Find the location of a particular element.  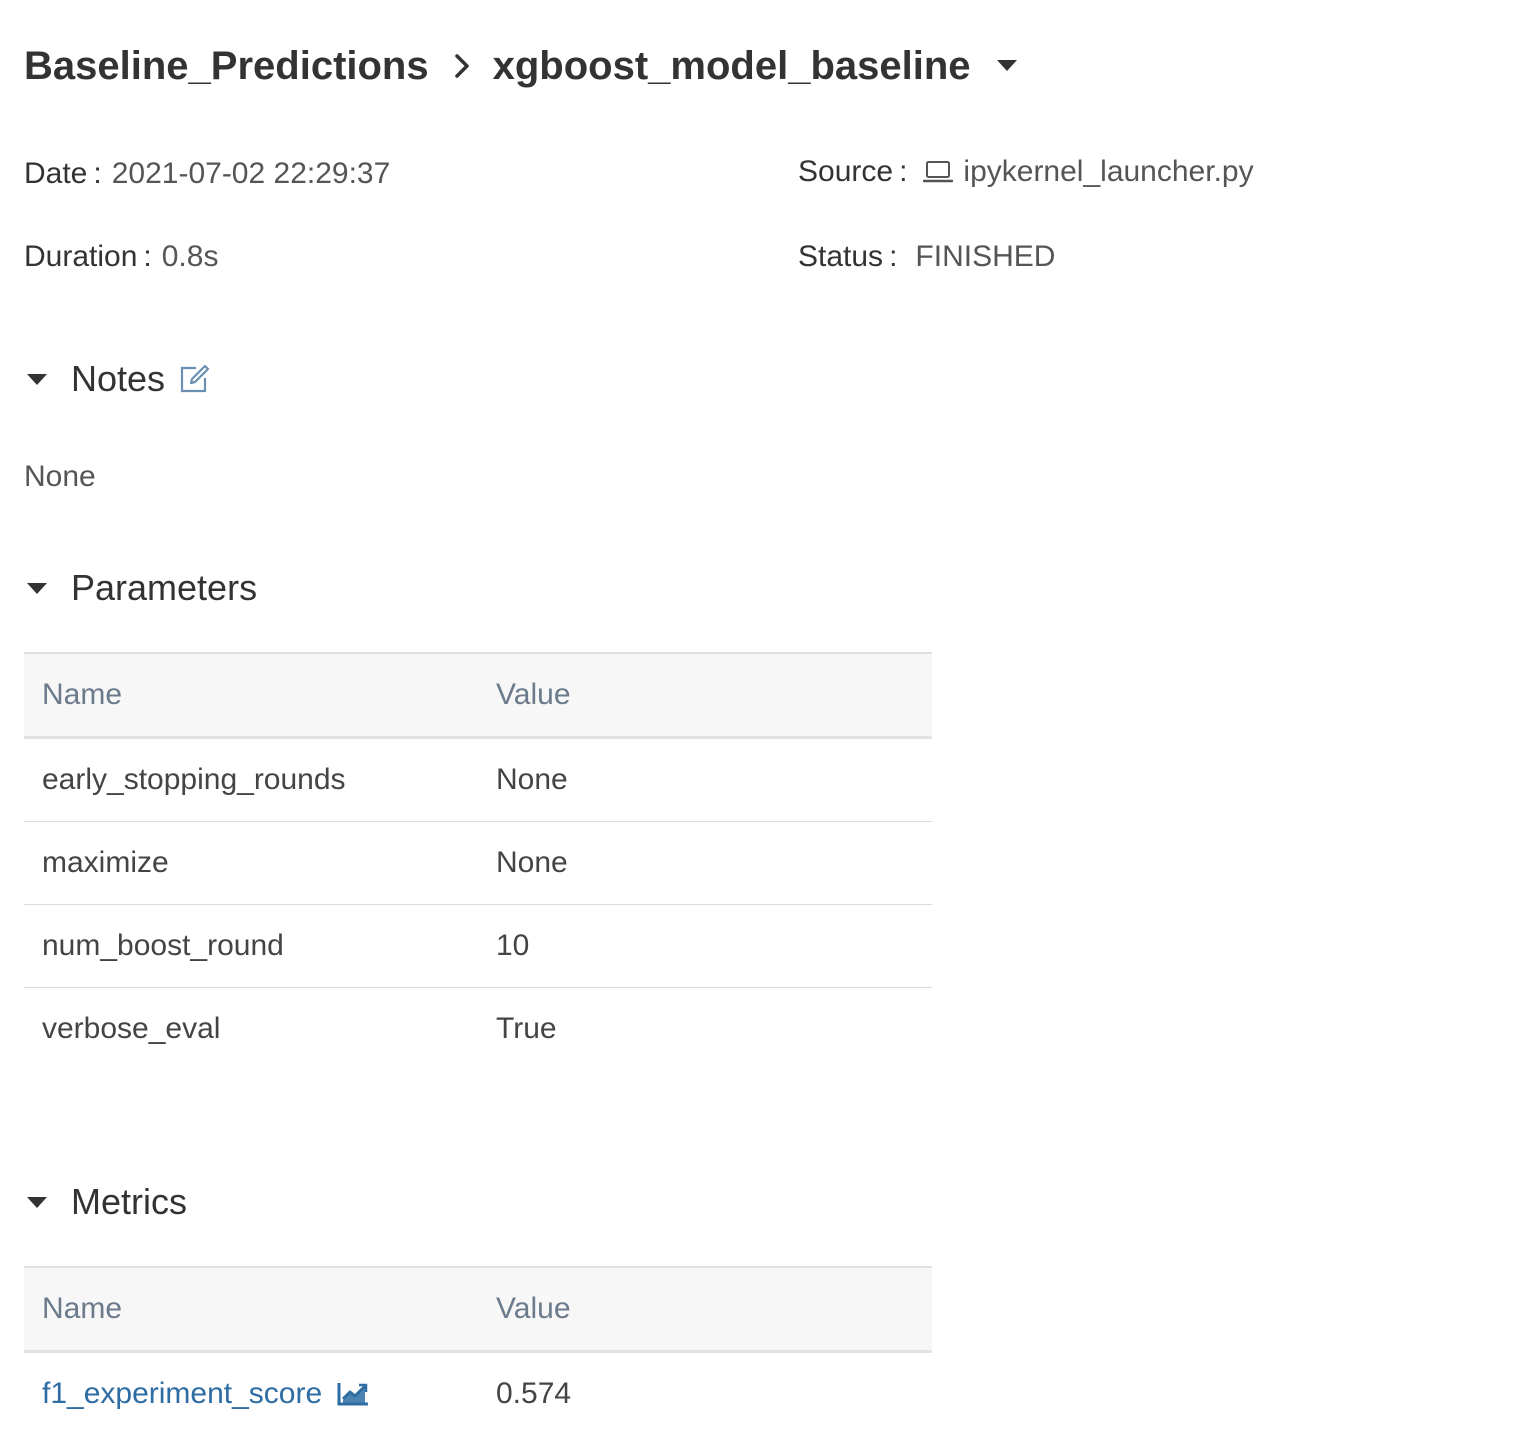

metric-link: f1_experiment_score is located at coordinates (206, 1394).